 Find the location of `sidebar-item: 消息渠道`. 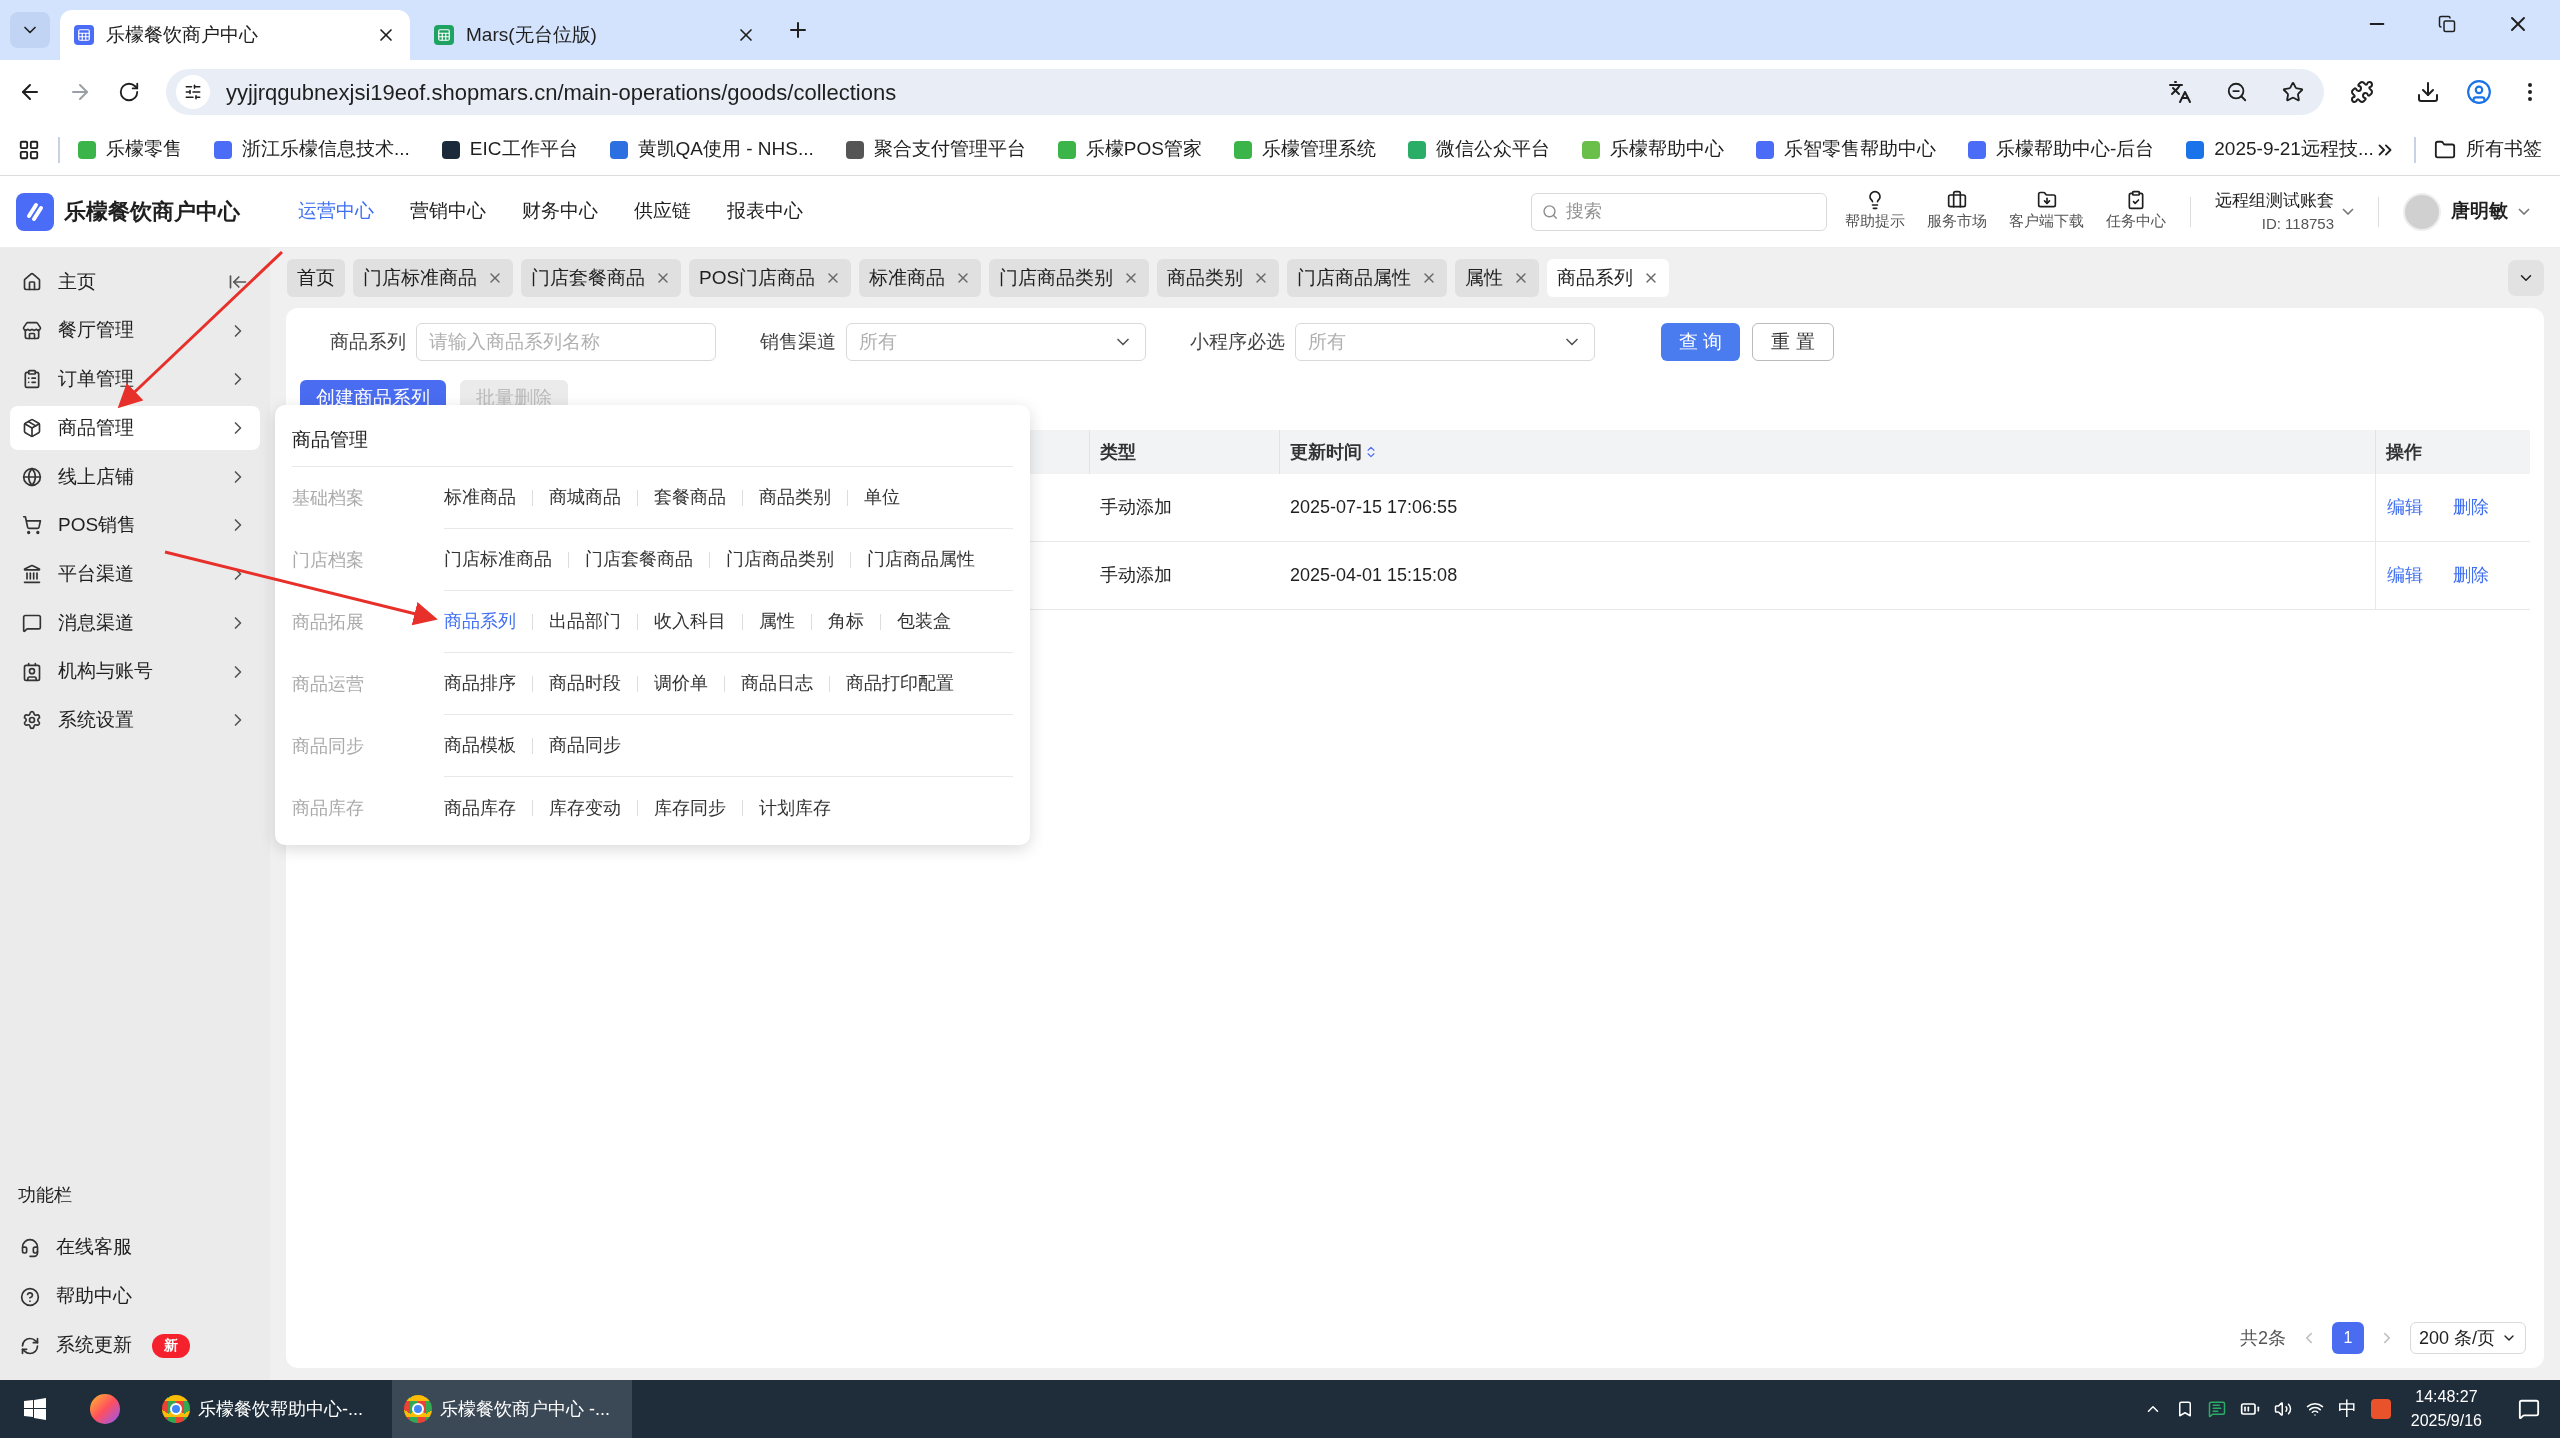

sidebar-item: 消息渠道 is located at coordinates (135, 622).